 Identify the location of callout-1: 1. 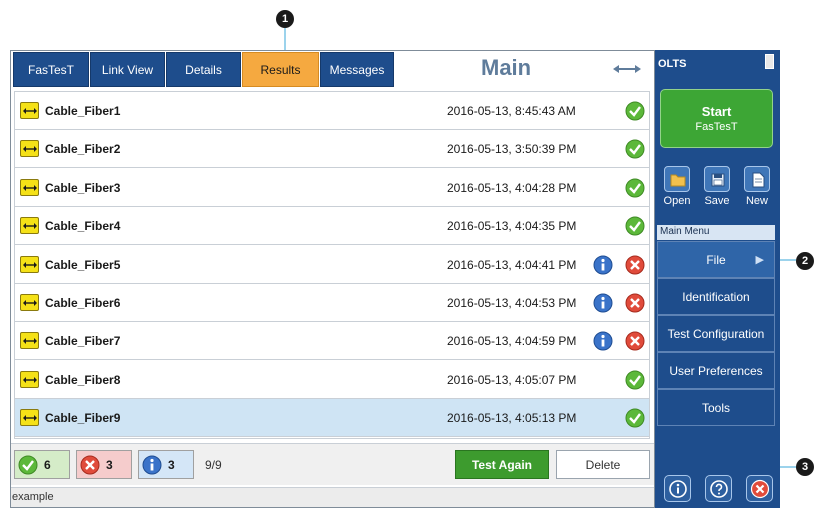
(285, 19).